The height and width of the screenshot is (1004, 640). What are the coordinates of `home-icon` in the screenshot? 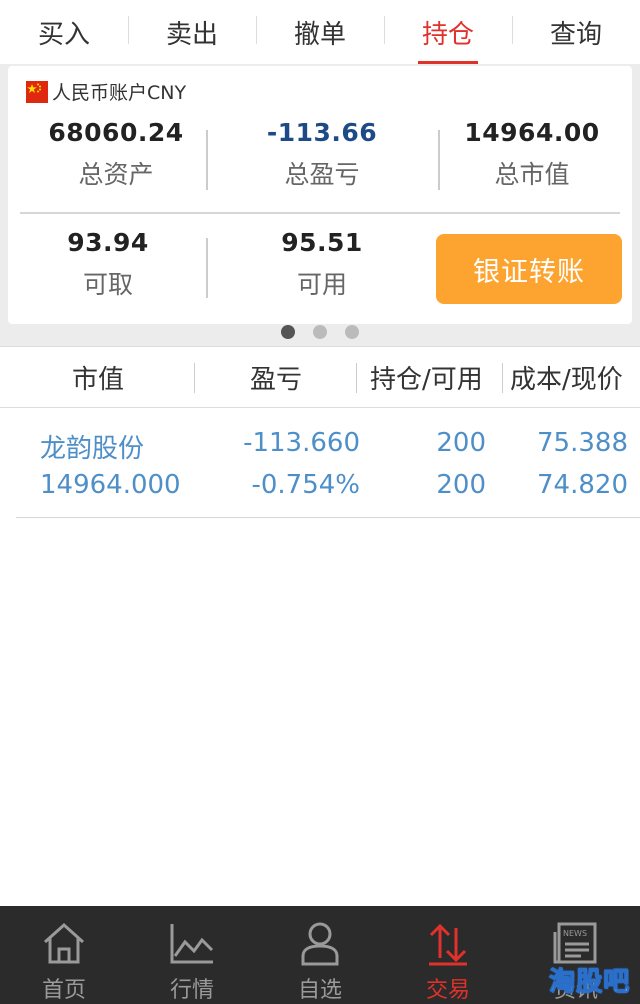 It's located at (64, 943).